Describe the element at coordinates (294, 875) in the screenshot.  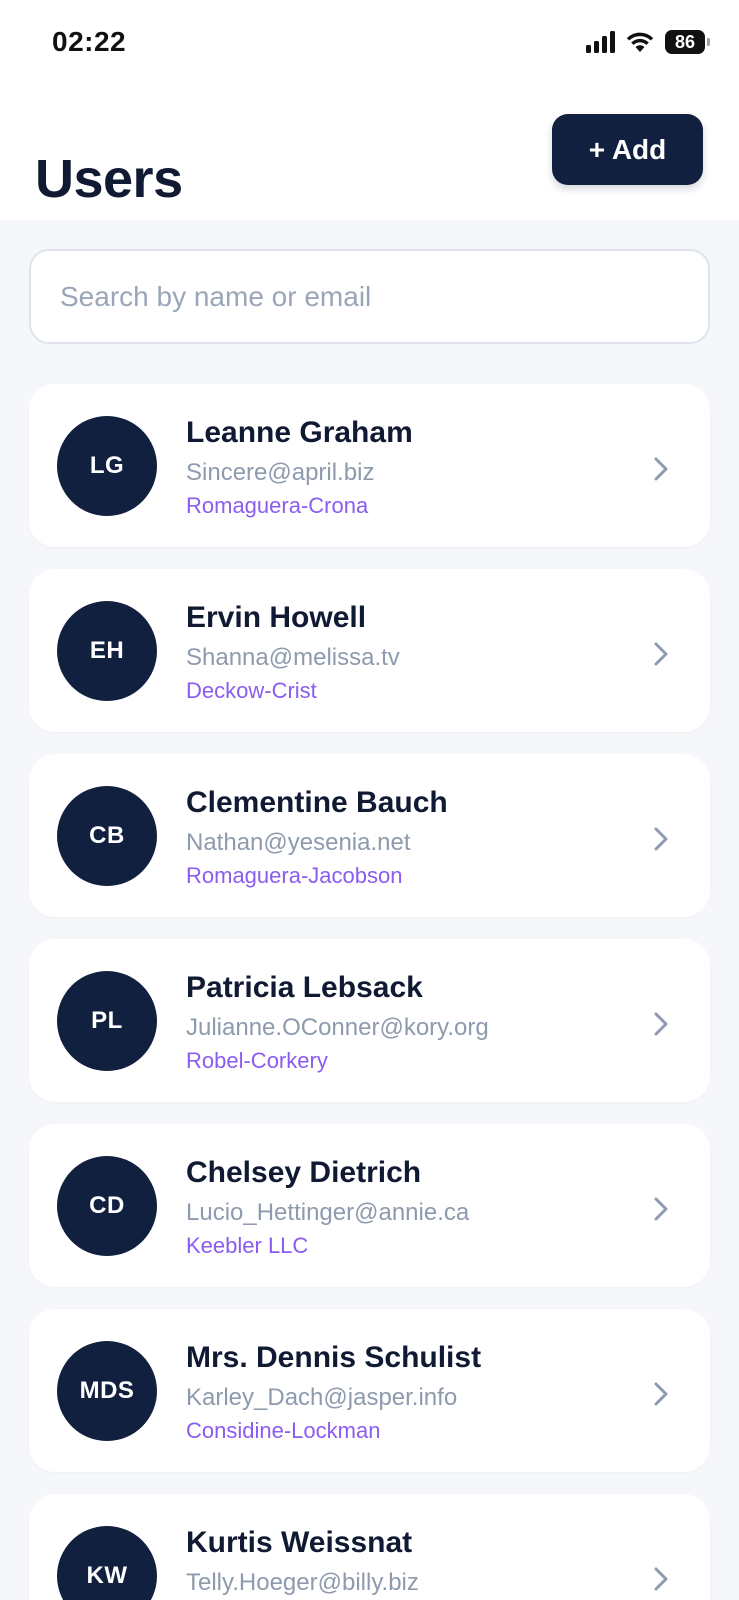
I see `user-company: Romaguera-Jacobson` at that location.